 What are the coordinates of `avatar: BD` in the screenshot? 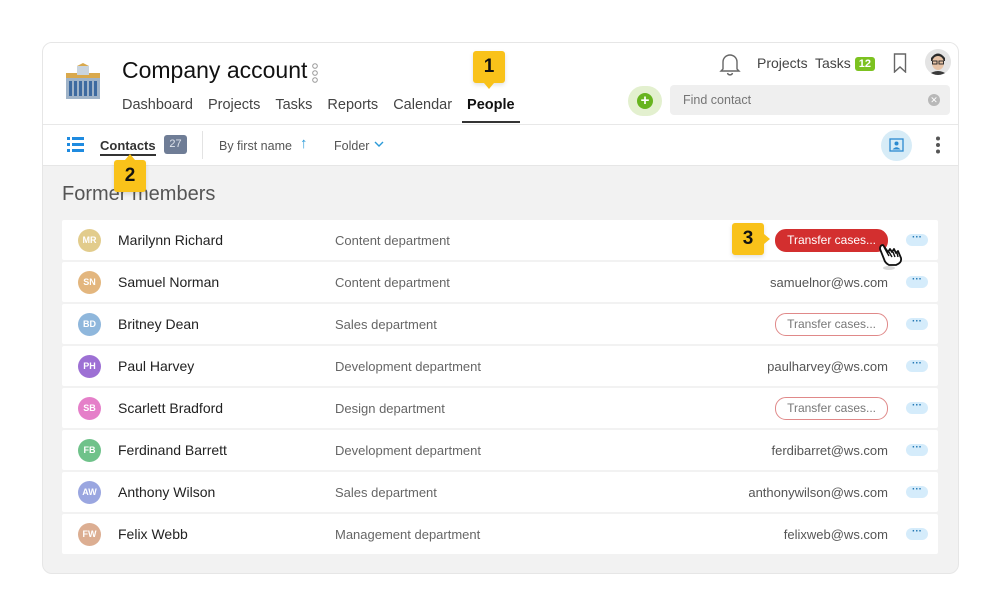 It's located at (89, 324).